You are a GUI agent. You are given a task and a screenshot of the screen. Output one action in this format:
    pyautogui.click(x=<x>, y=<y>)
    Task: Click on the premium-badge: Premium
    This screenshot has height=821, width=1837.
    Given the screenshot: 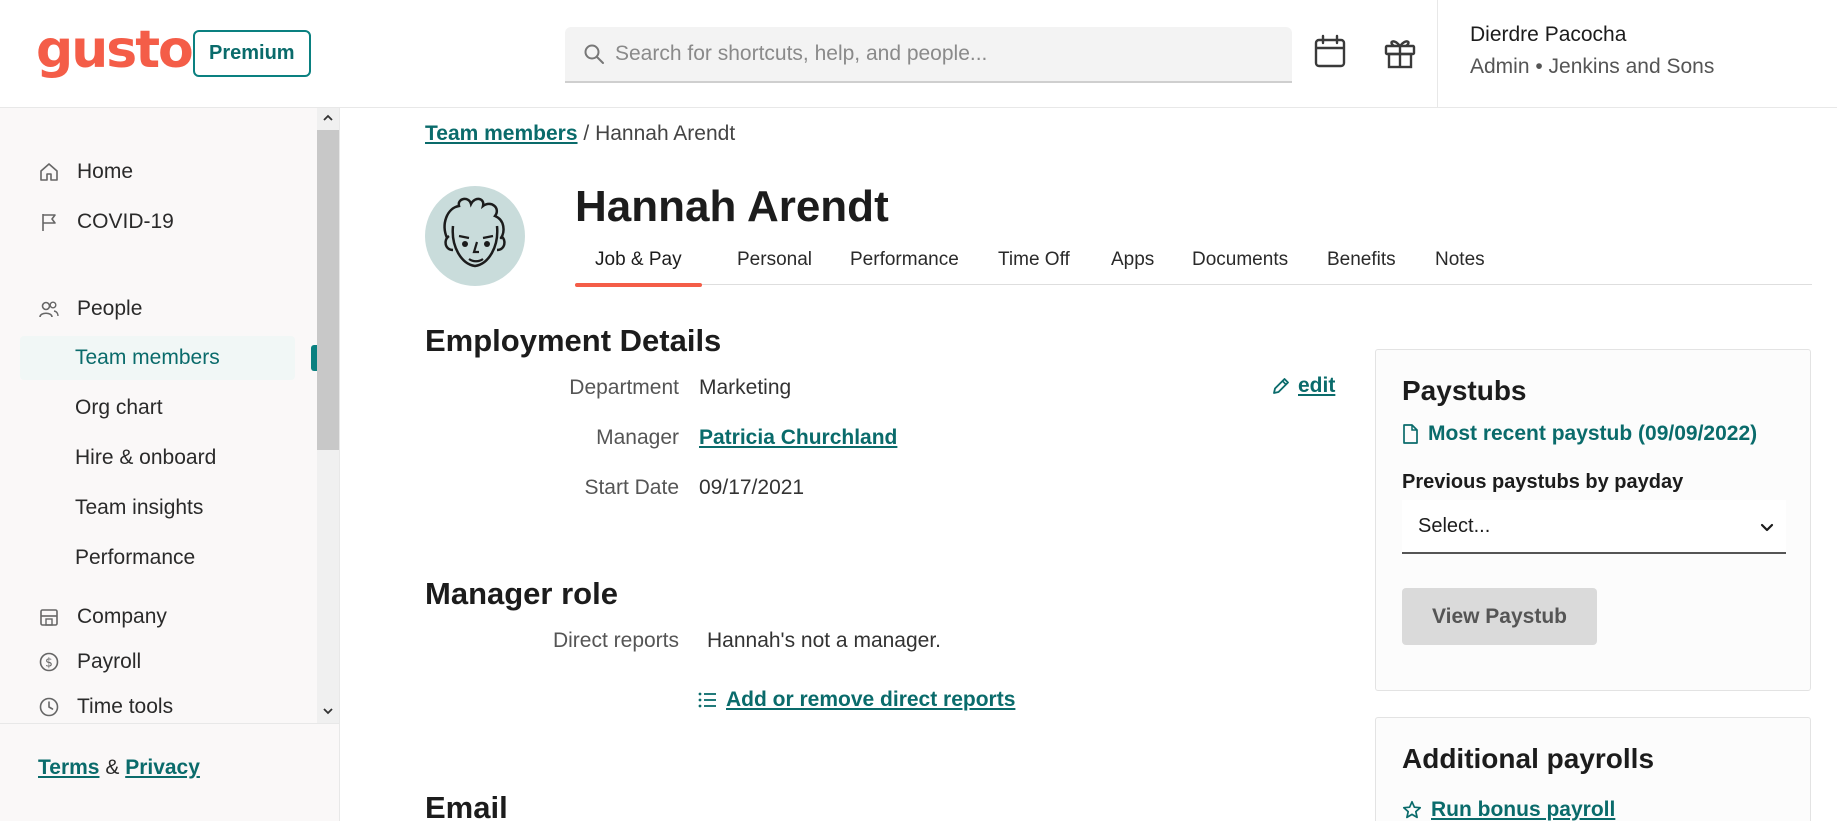 What is the action you would take?
    pyautogui.click(x=252, y=53)
    